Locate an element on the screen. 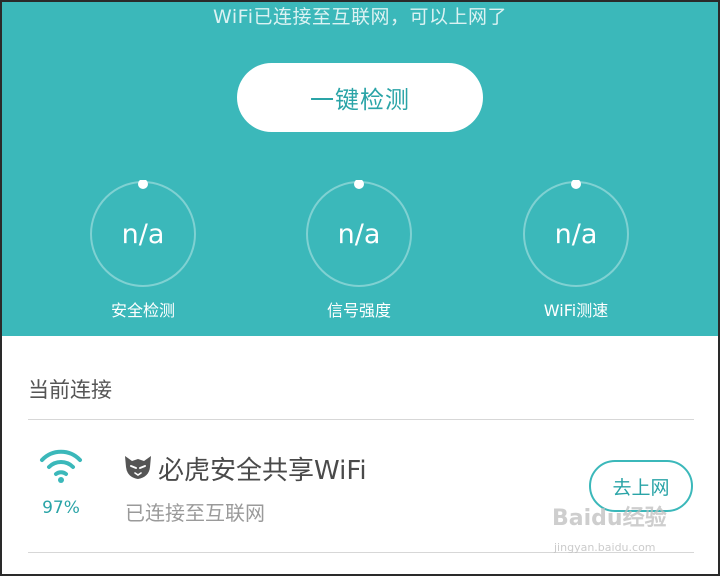 The width and height of the screenshot is (720, 576). signal-percent: 97% is located at coordinates (61, 508).